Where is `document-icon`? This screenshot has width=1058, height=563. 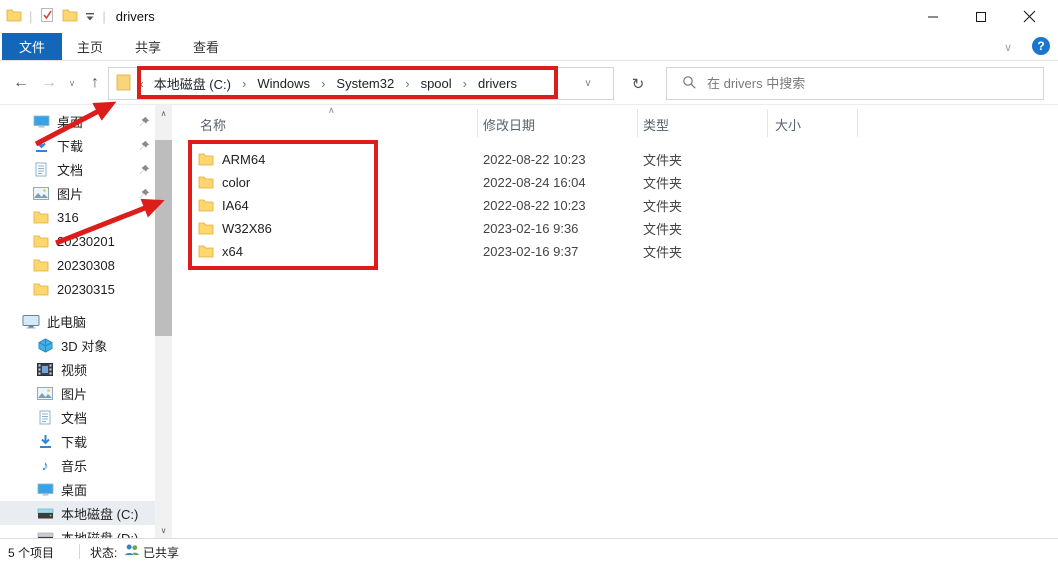
document-icon is located at coordinates (45, 417).